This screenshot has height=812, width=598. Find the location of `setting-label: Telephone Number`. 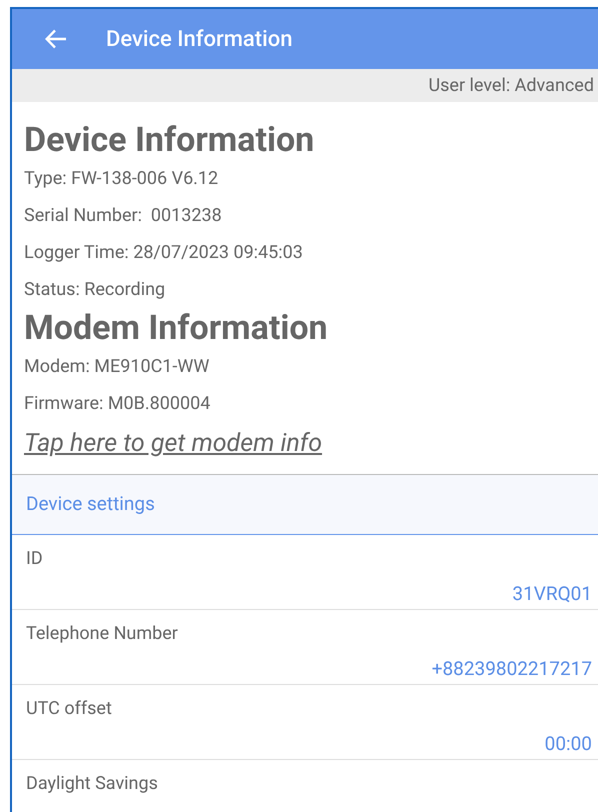

setting-label: Telephone Number is located at coordinates (102, 634).